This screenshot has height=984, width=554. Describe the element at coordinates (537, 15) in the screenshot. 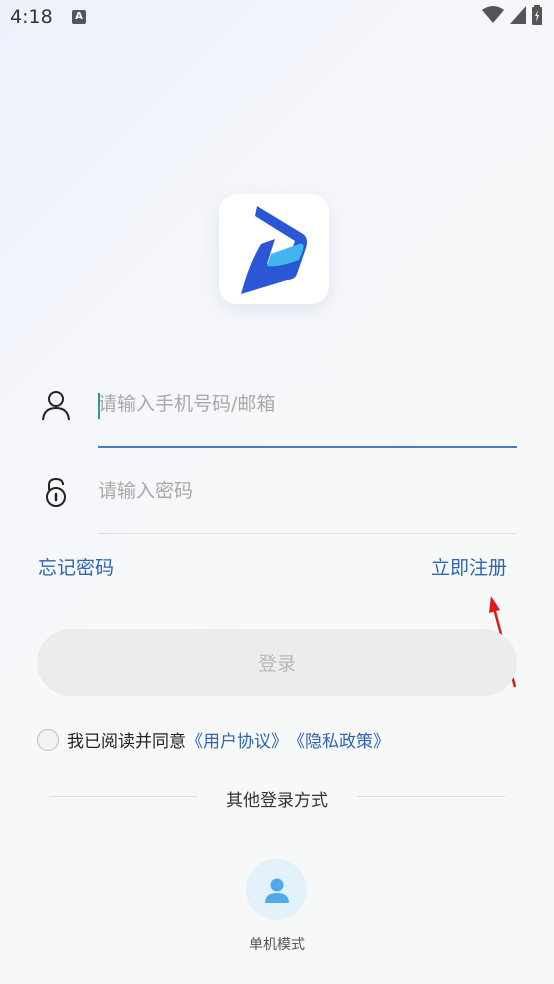

I see `battery-icon` at that location.